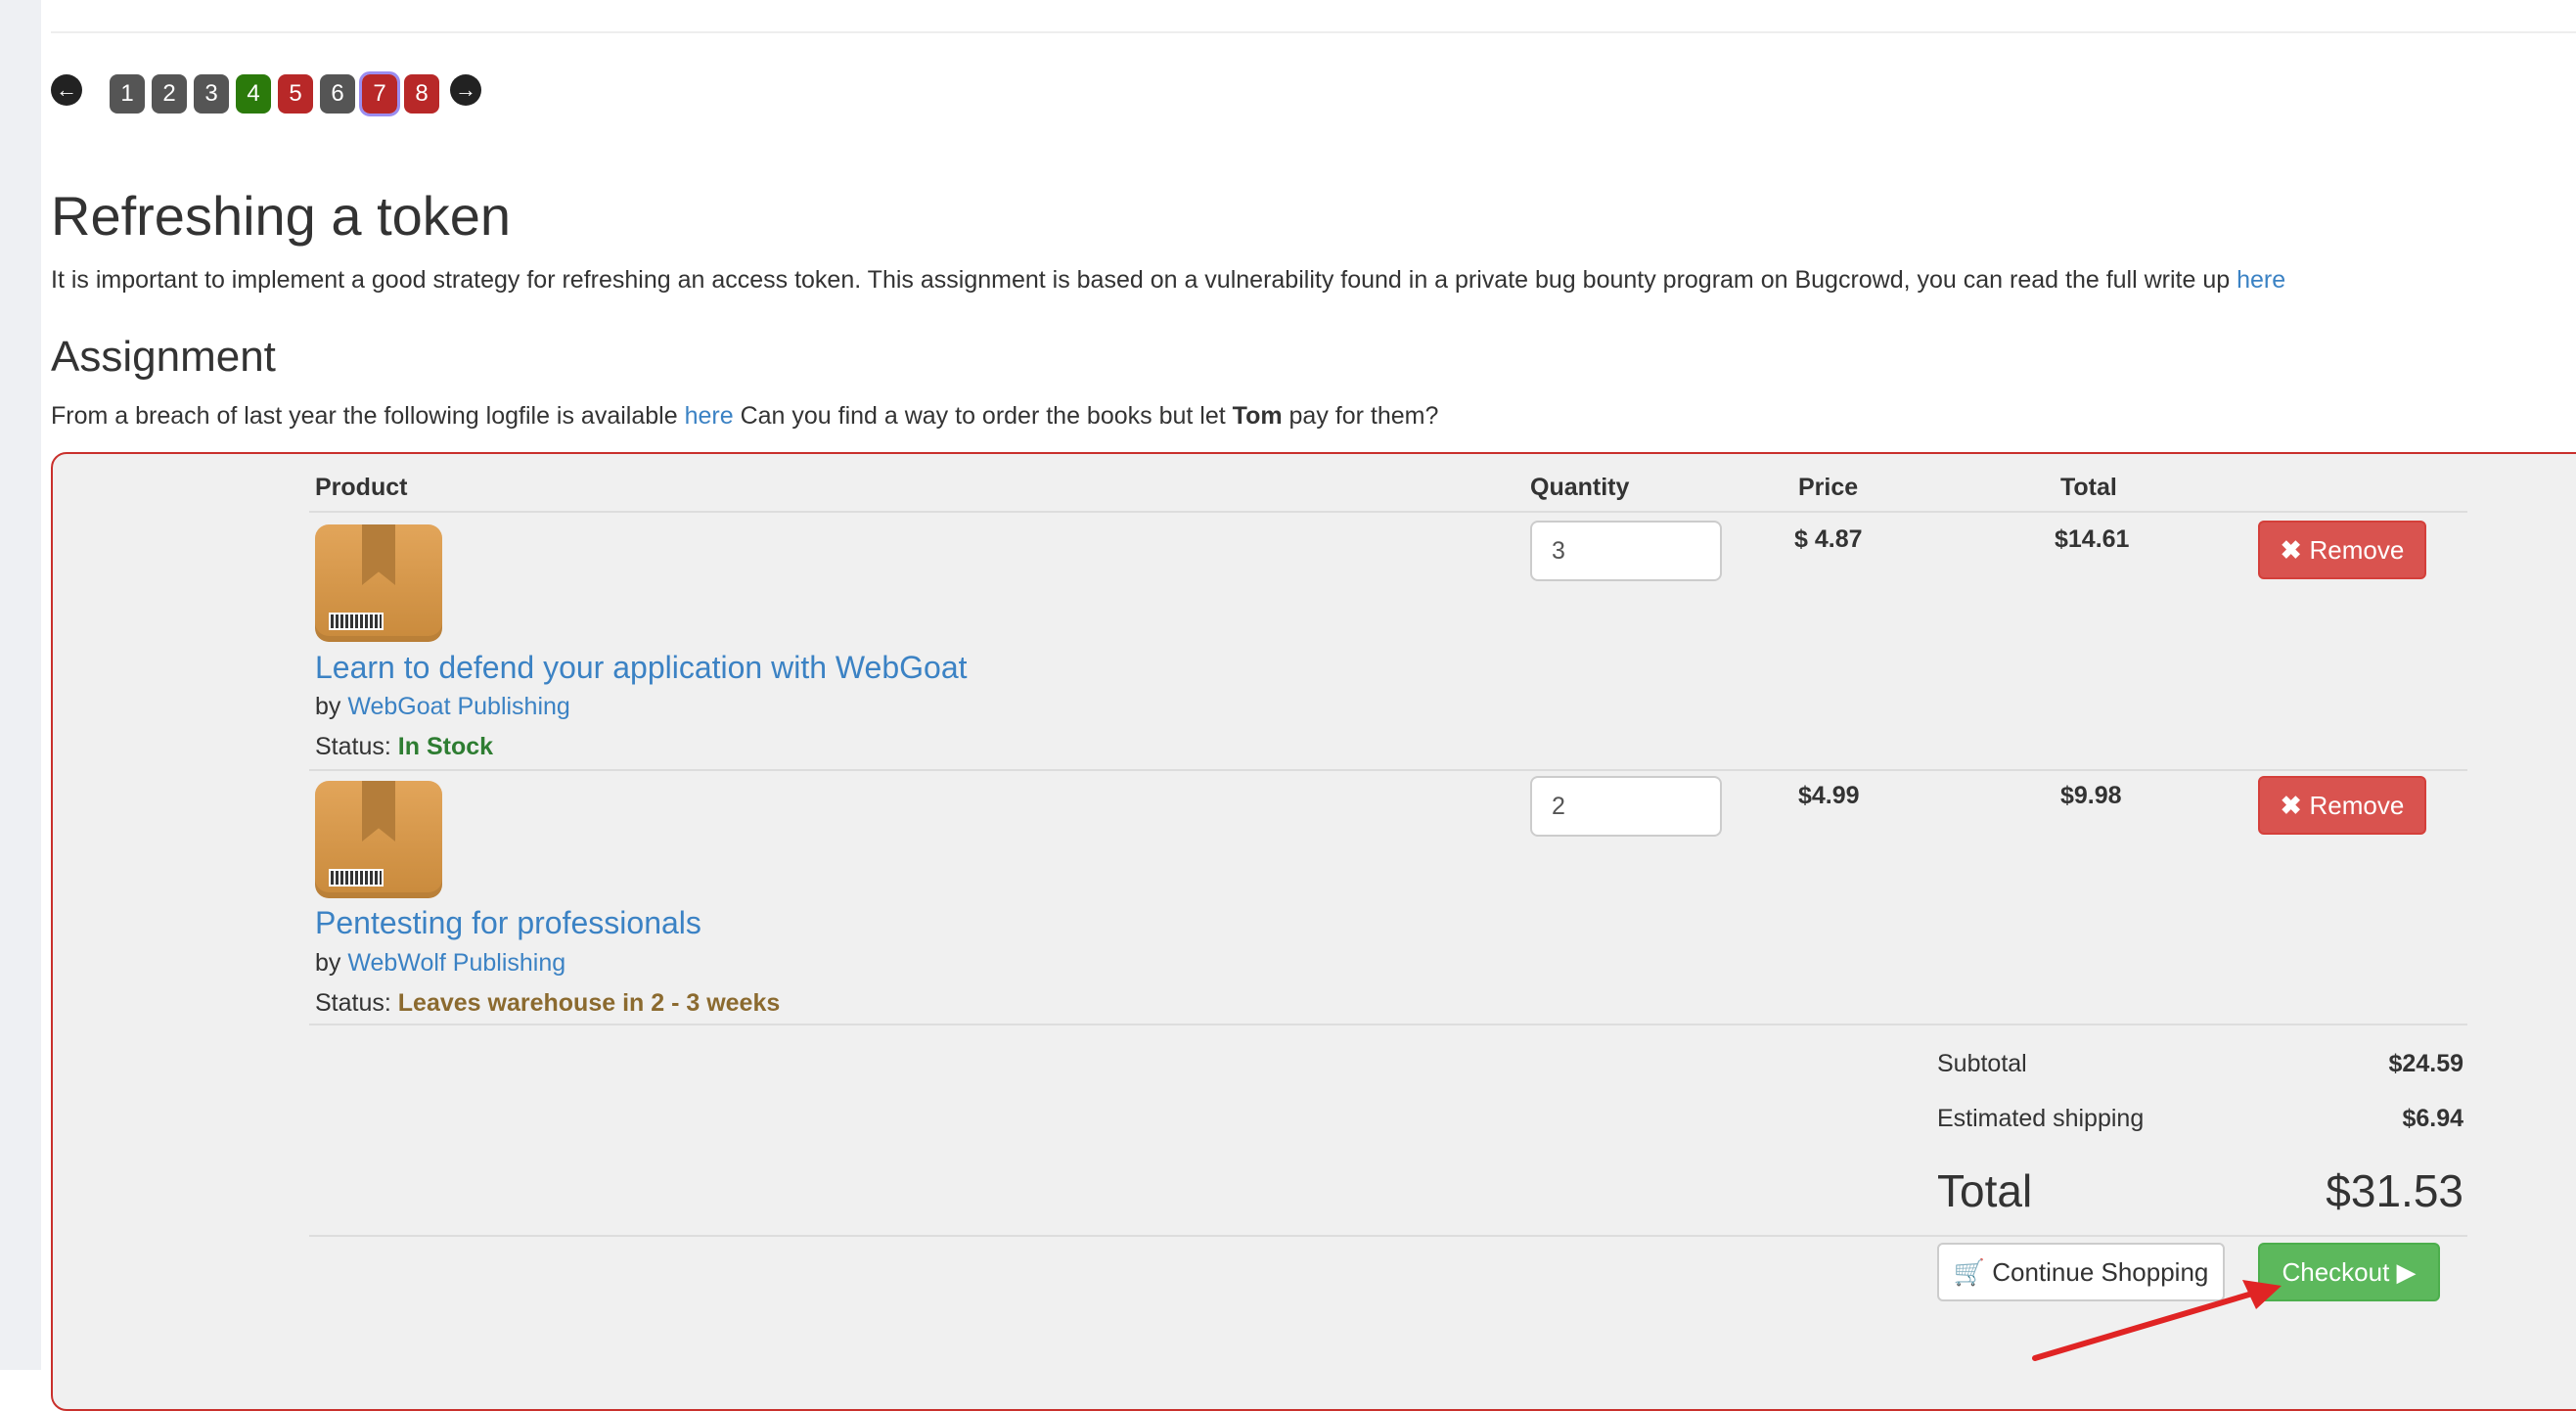 The width and height of the screenshot is (2576, 1411). What do you see at coordinates (2041, 1118) in the screenshot?
I see `shipping-label: Estimated shipping` at bounding box center [2041, 1118].